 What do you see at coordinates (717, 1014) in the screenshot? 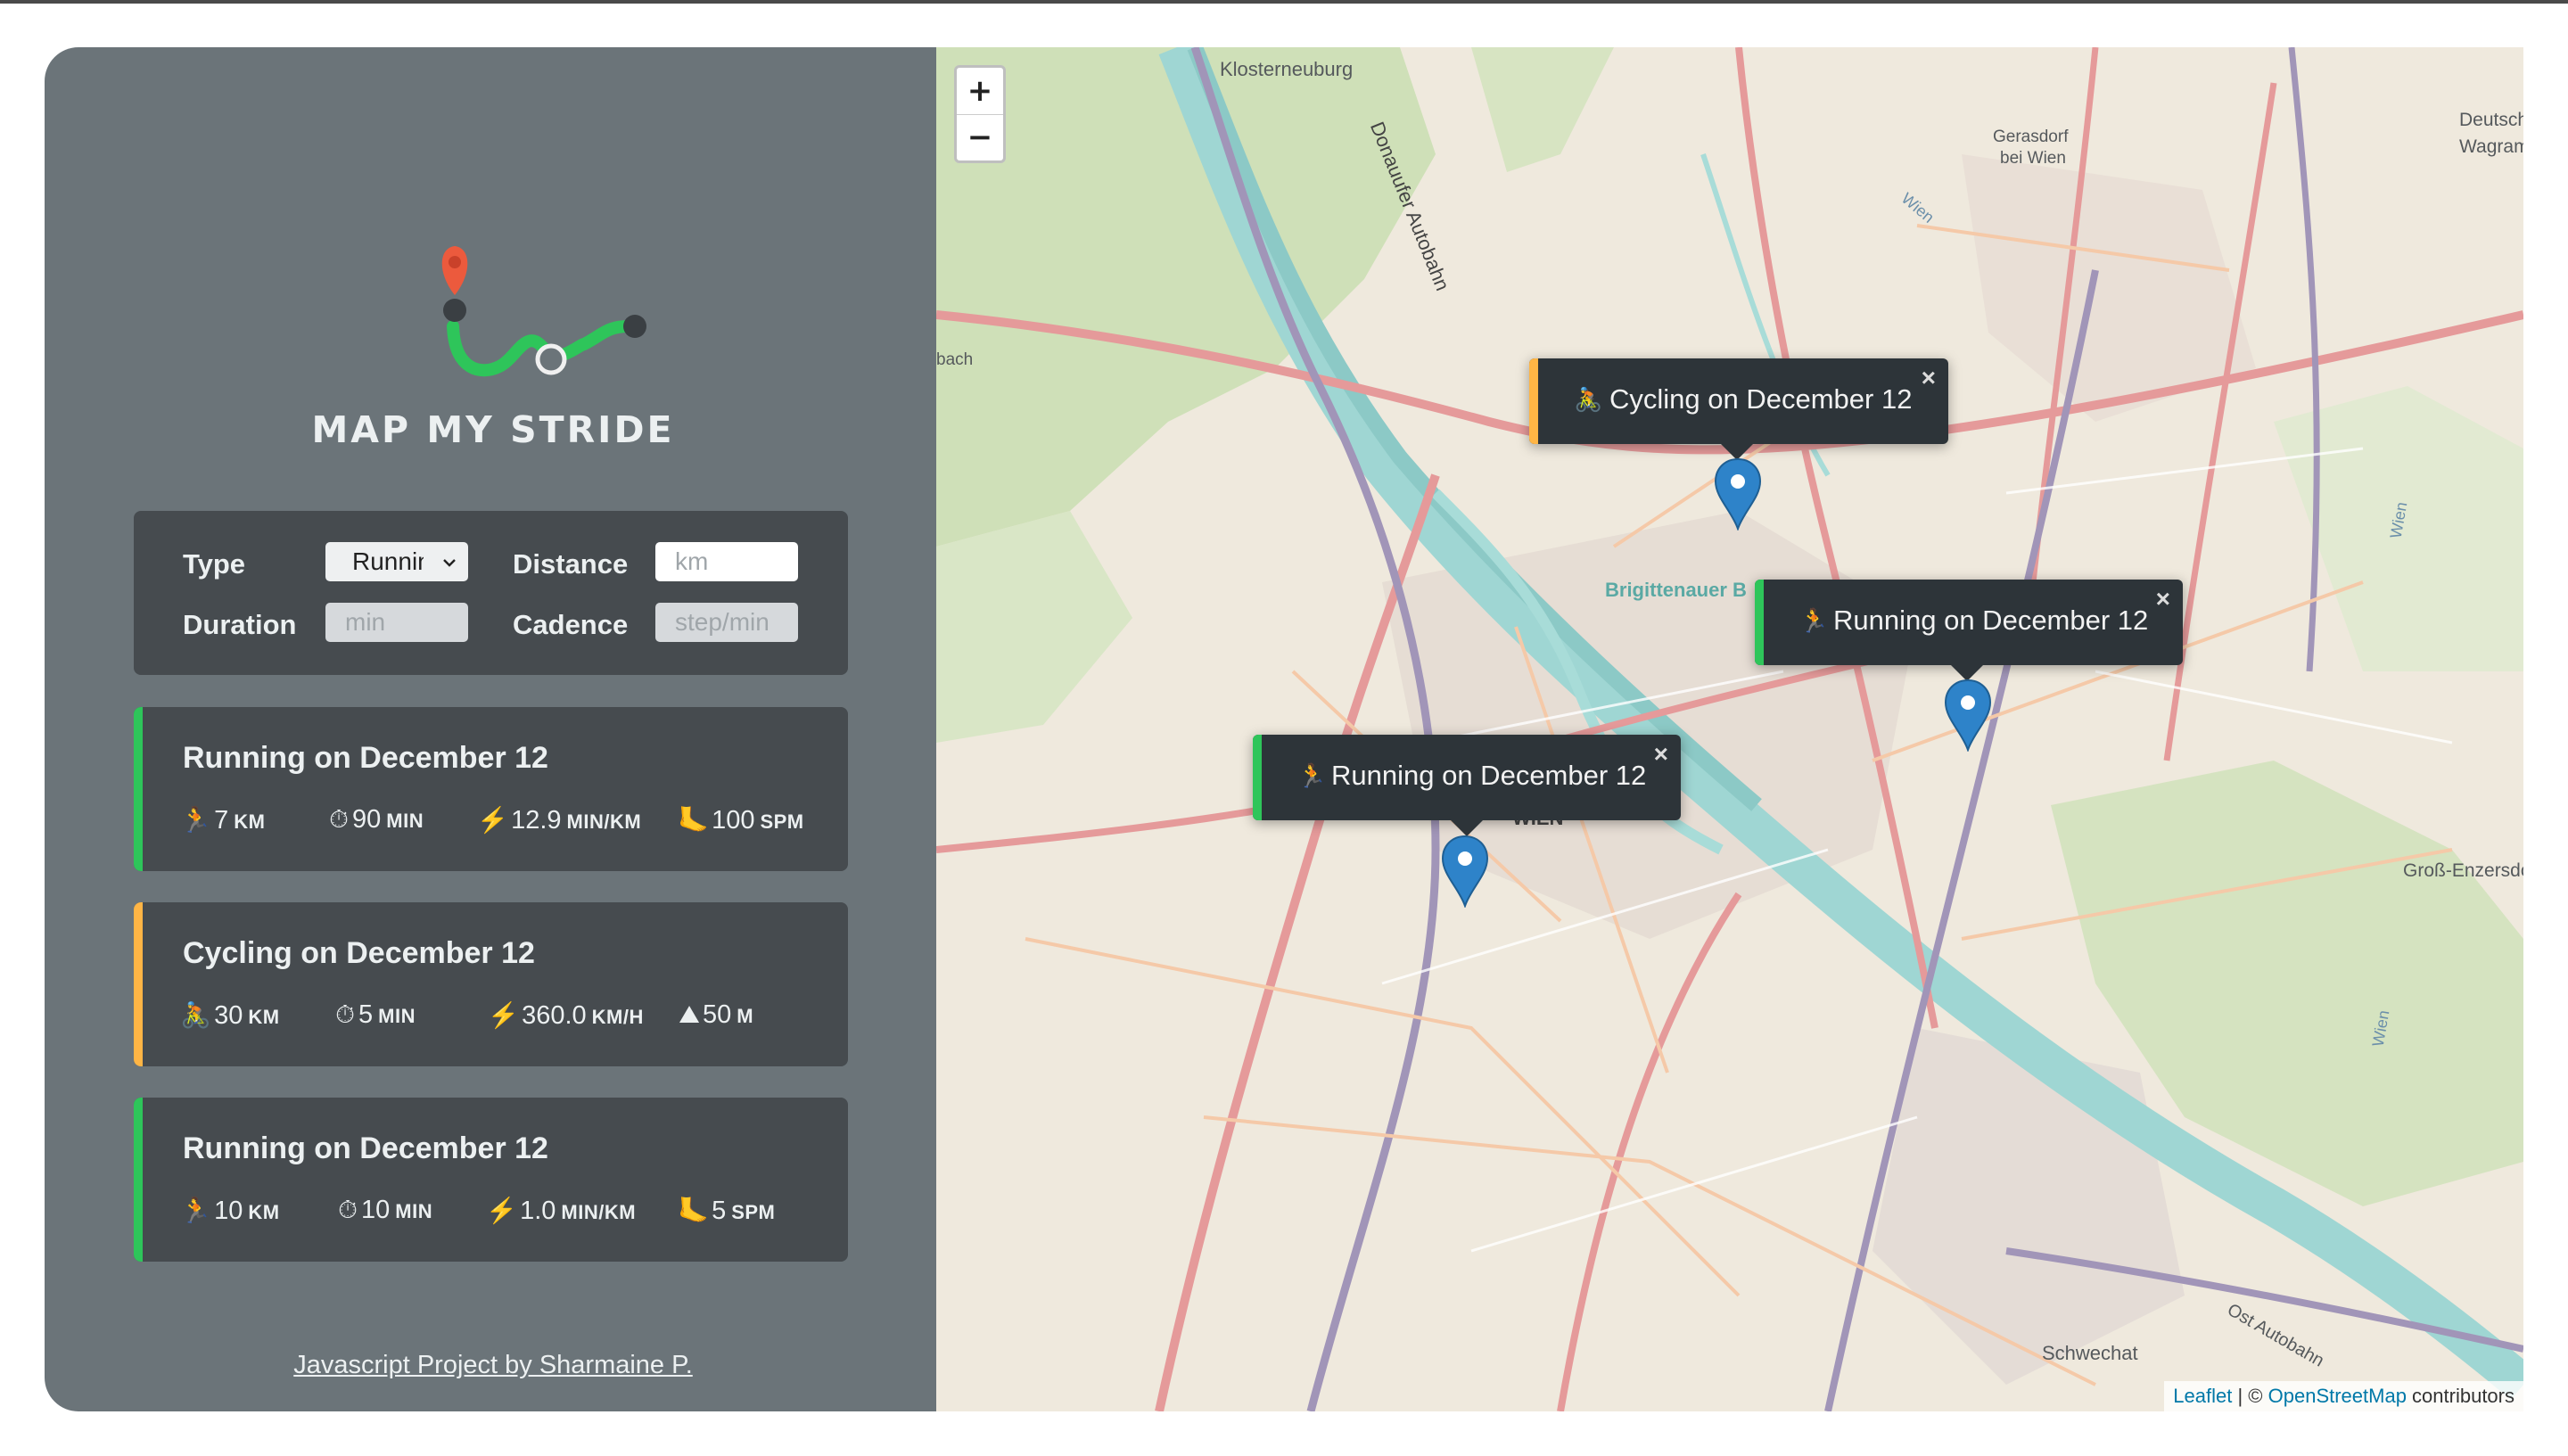
I see `elevation-value: 50` at bounding box center [717, 1014].